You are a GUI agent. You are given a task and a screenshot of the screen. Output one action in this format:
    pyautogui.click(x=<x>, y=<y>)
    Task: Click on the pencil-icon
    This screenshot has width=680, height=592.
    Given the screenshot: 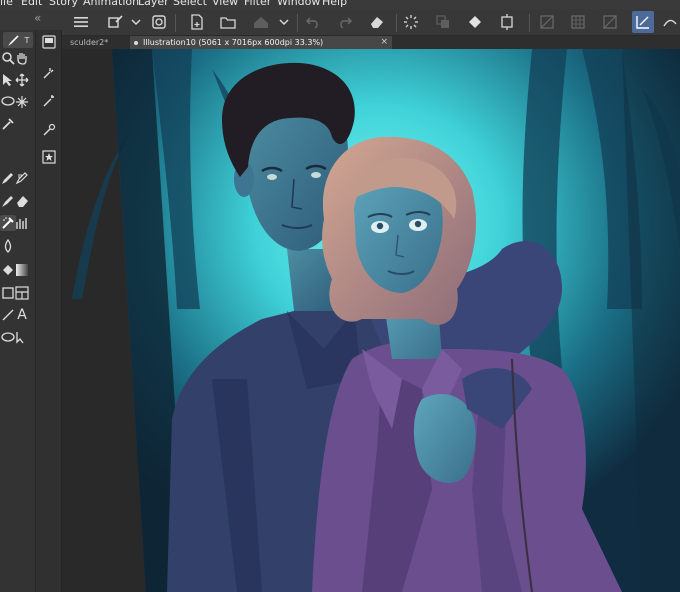 What is the action you would take?
    pyautogui.click(x=22, y=178)
    